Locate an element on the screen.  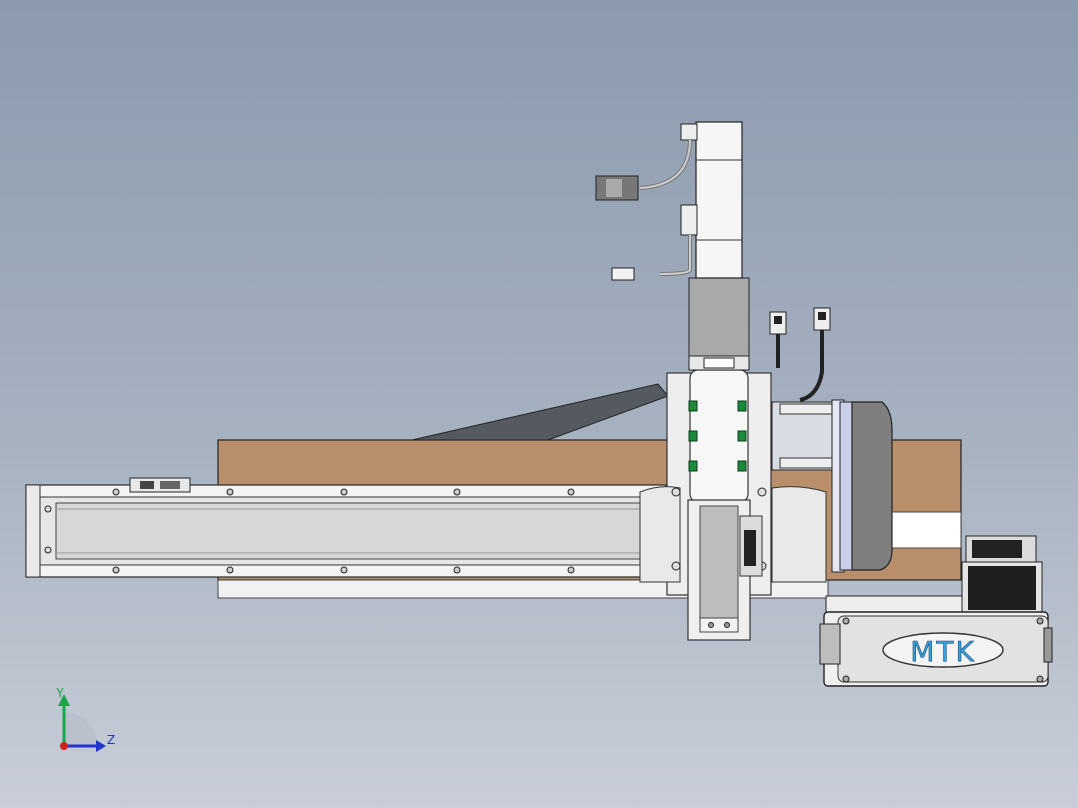
limit-sensor is located at coordinates (160, 485).